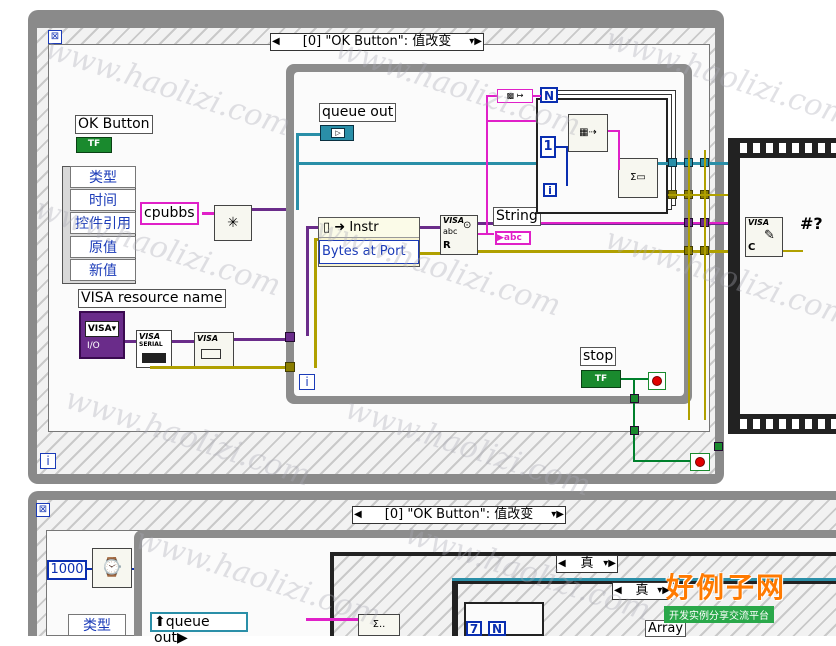 The width and height of the screenshot is (836, 646). I want to click on n-const-bottom: 7, so click(474, 628).